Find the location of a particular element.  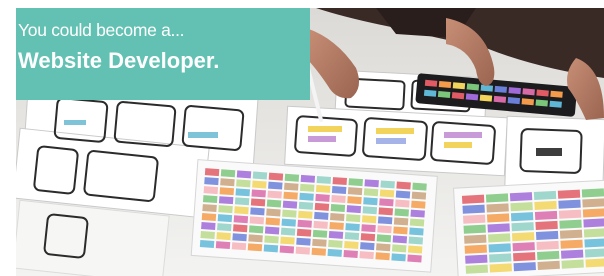

banner-title: Website Developer. is located at coordinates (119, 60).